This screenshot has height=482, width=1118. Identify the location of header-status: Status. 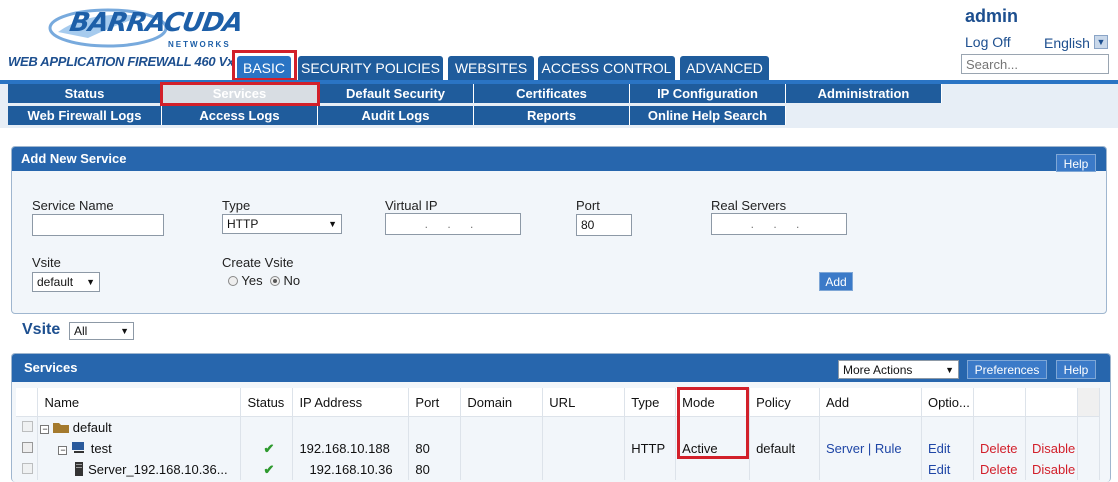
(267, 402).